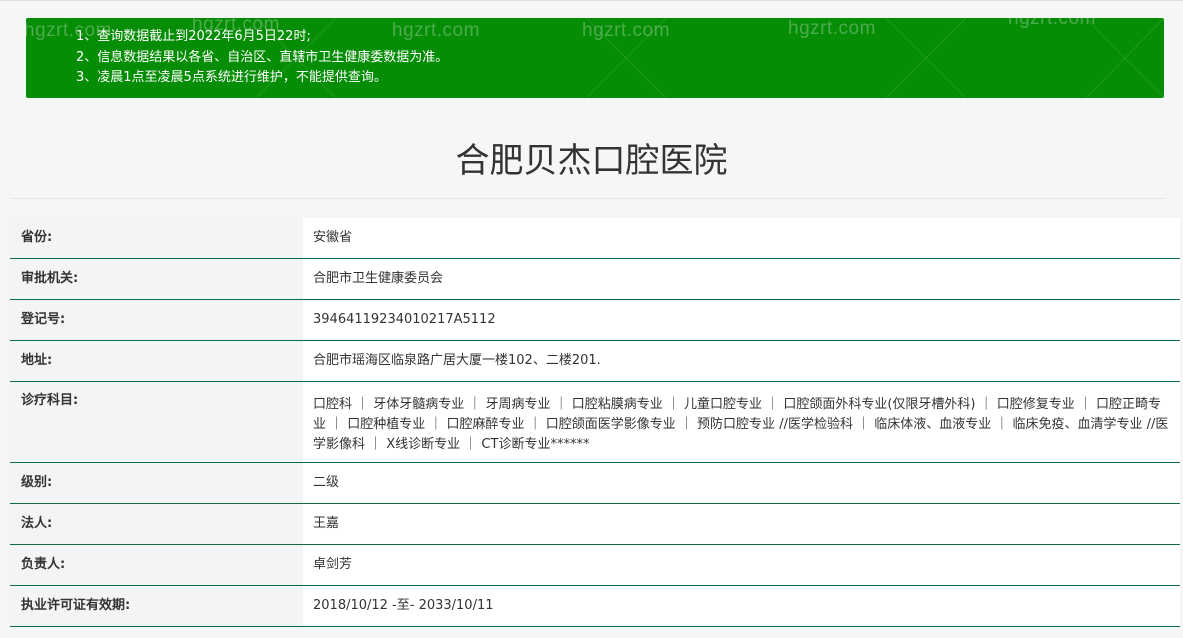 This screenshot has height=638, width=1183. I want to click on notice-line-1: 1、查询数据截止到2022年6月5日22时;, so click(193, 36).